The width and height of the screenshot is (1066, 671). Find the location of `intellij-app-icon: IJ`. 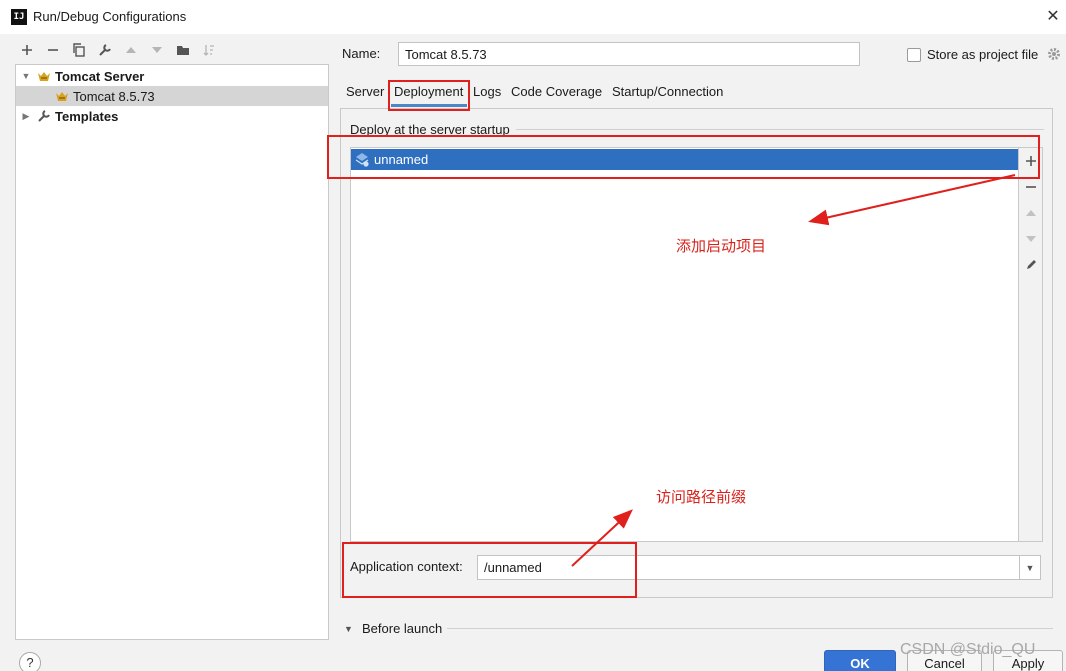

intellij-app-icon: IJ is located at coordinates (19, 17).